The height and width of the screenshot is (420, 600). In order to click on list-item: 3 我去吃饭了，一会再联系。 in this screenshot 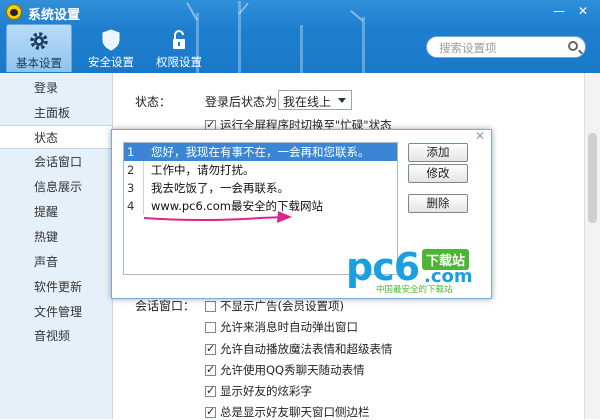, I will do `click(260, 188)`.